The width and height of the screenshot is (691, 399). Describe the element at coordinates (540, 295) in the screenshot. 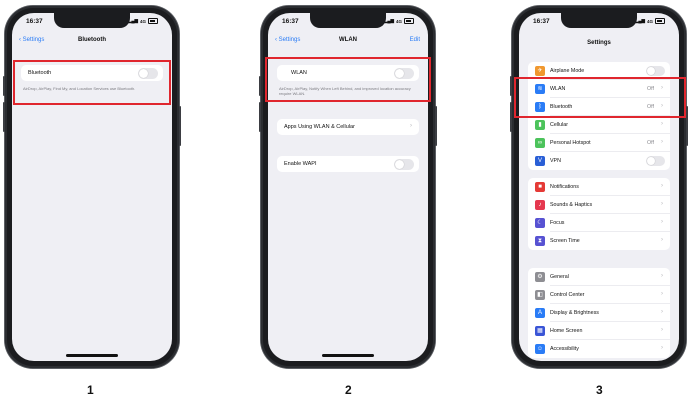

I see `control-center-icon: ◧` at that location.